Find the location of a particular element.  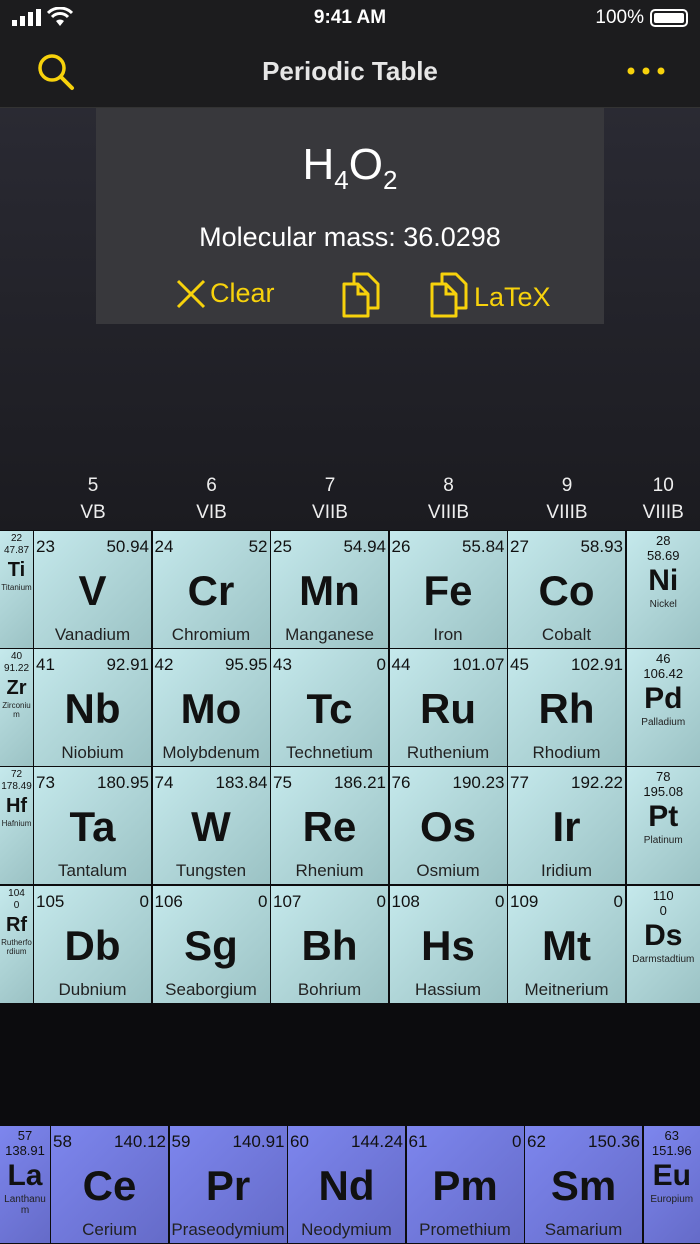

element-cell: 62 150.36 Sm Samarium is located at coordinates (583, 1184).